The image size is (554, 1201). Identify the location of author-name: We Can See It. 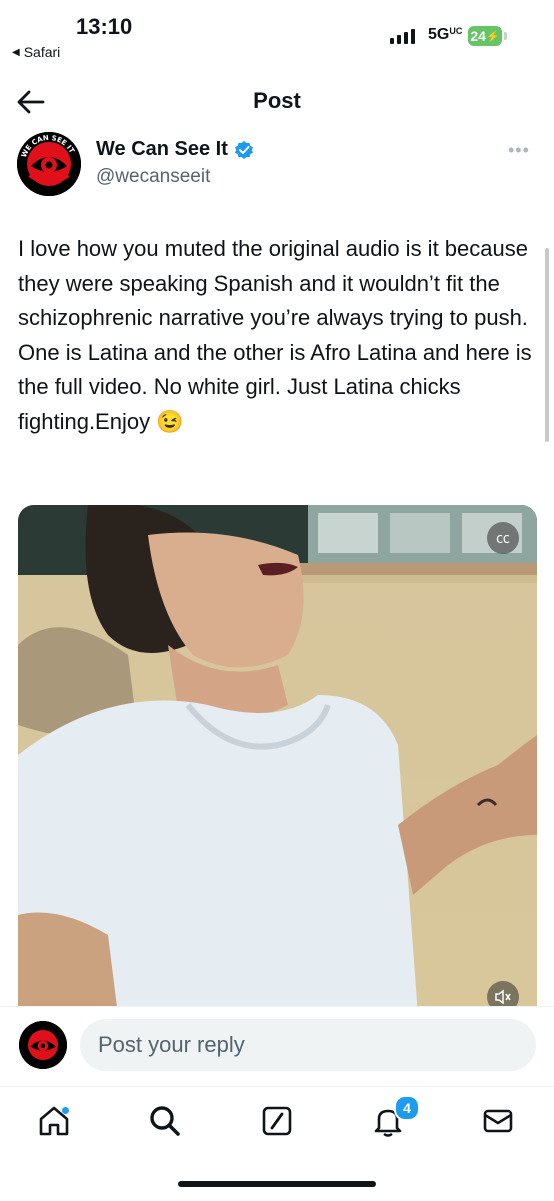
(162, 149).